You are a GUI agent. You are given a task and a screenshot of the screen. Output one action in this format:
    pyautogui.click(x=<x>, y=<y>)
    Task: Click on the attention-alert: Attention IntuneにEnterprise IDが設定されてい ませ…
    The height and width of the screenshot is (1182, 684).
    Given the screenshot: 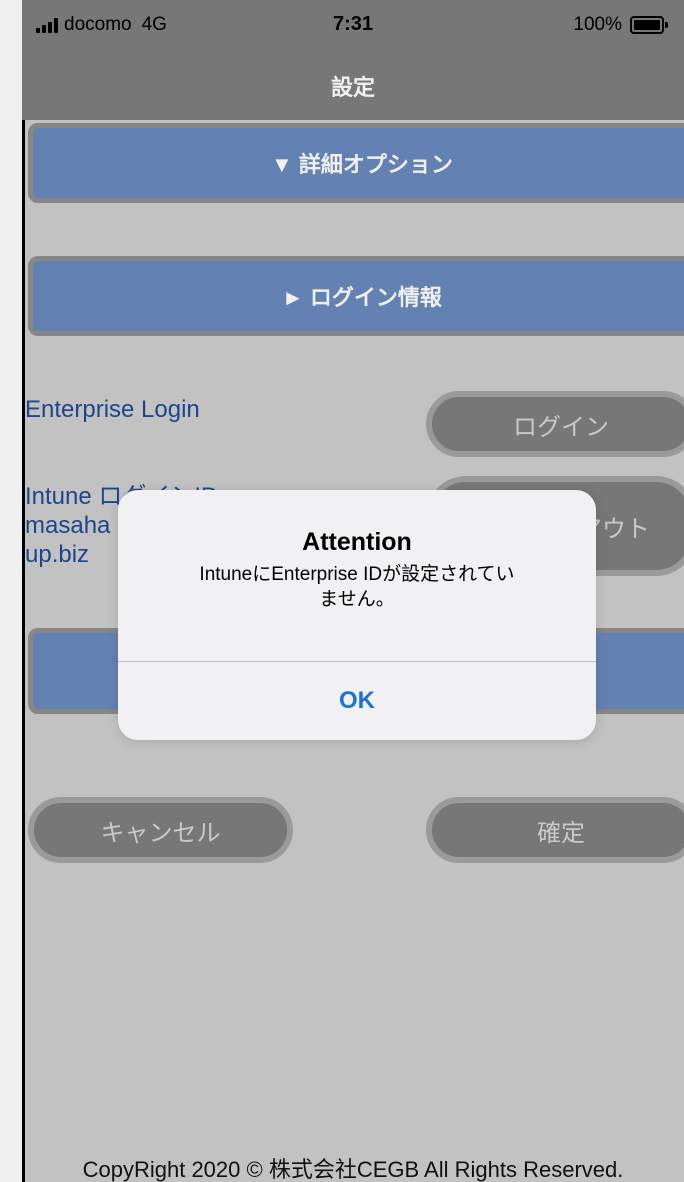 What is the action you would take?
    pyautogui.click(x=357, y=615)
    